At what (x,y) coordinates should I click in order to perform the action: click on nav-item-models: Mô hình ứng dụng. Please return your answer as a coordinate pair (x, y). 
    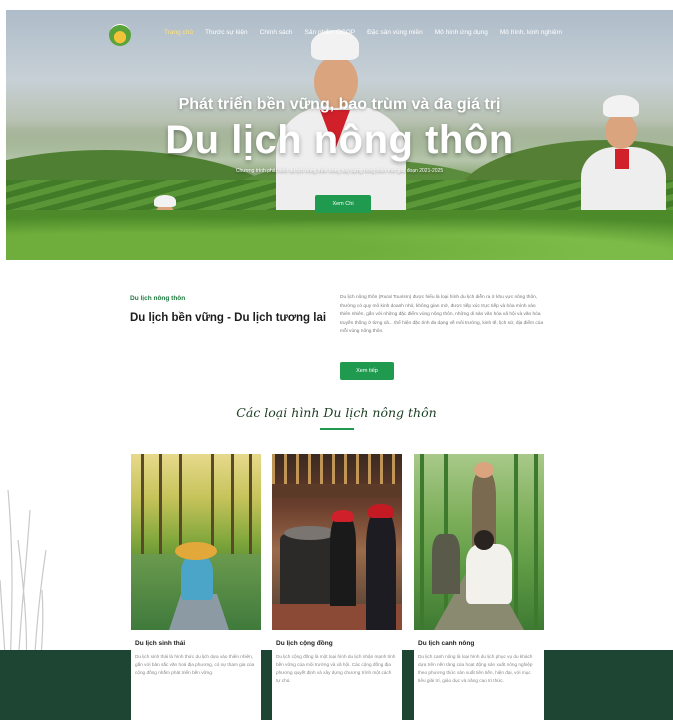
    Looking at the image, I should click on (461, 32).